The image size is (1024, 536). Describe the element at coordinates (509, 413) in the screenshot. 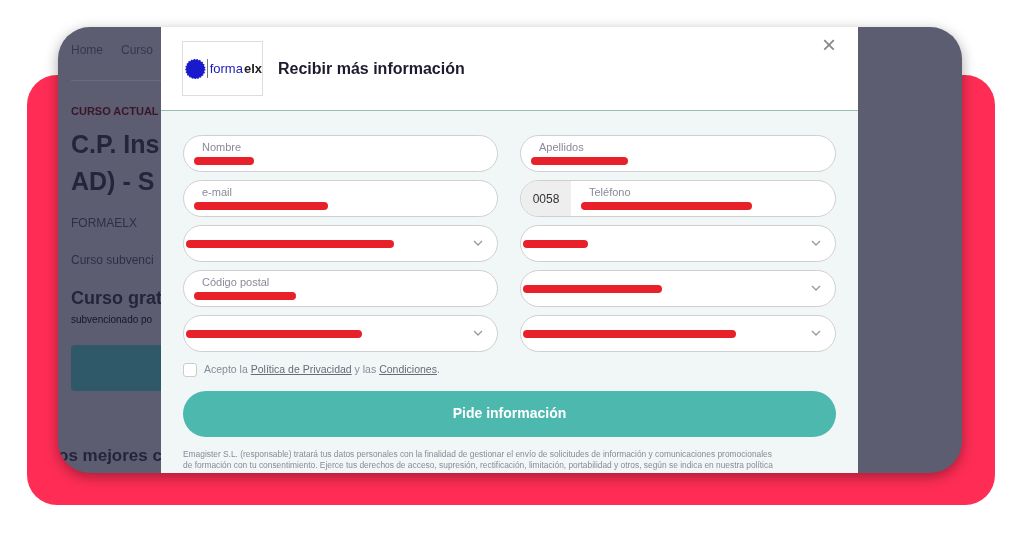

I see `submit-button: Pide información` at that location.